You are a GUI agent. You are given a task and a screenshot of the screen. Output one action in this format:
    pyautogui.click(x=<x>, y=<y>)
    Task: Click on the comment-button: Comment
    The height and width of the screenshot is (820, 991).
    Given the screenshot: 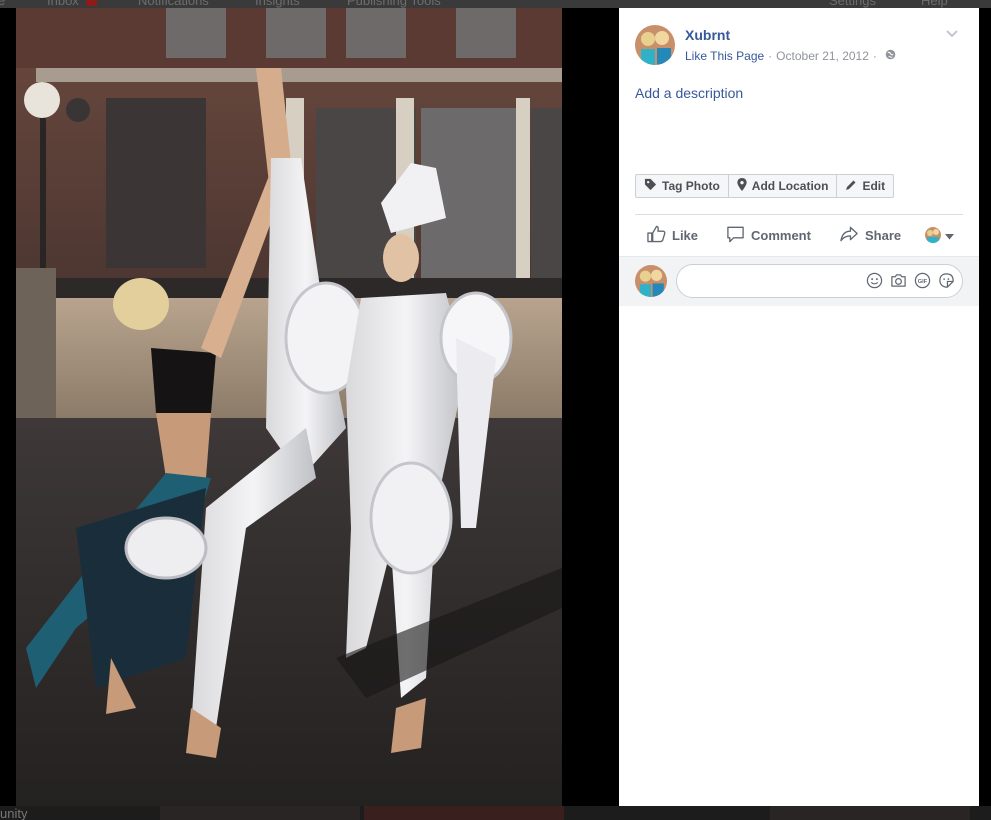 What is the action you would take?
    pyautogui.click(x=768, y=235)
    